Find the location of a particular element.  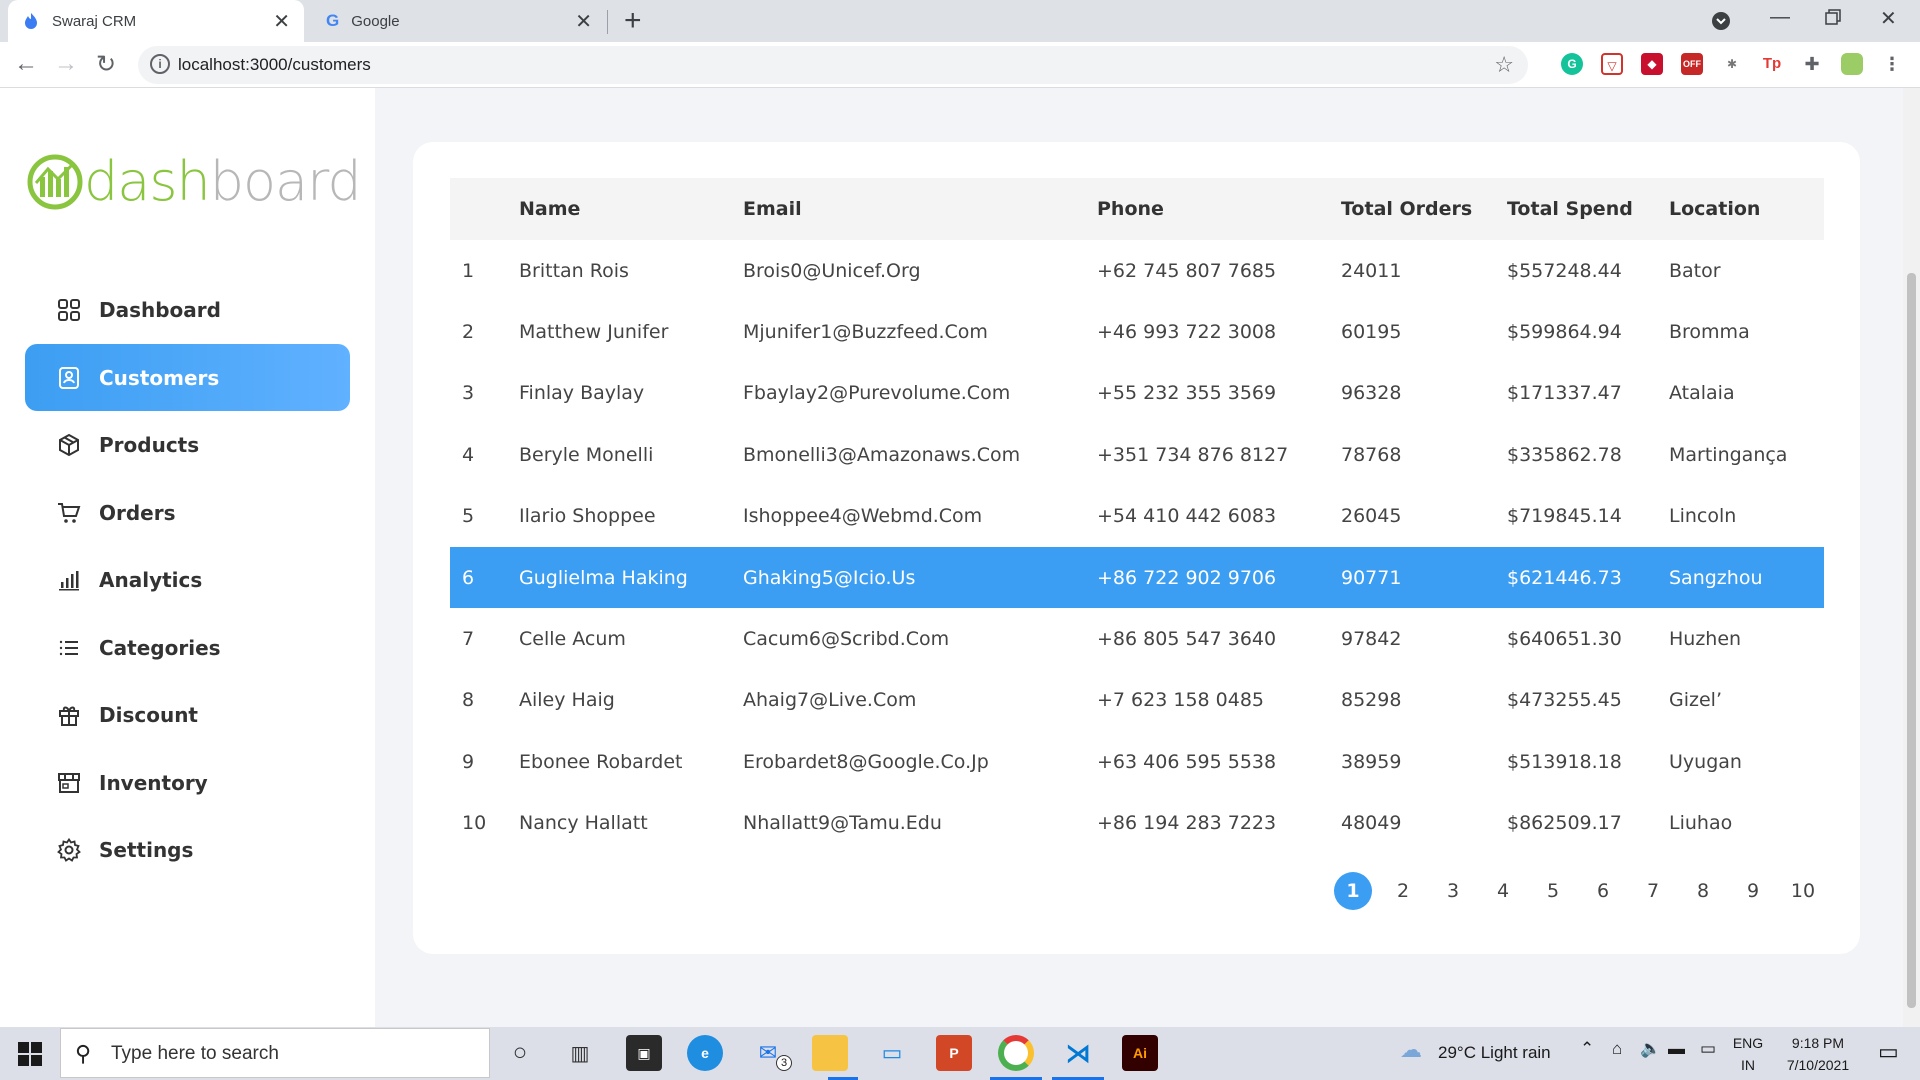

url-text: localhost:3000/customers is located at coordinates (274, 65).